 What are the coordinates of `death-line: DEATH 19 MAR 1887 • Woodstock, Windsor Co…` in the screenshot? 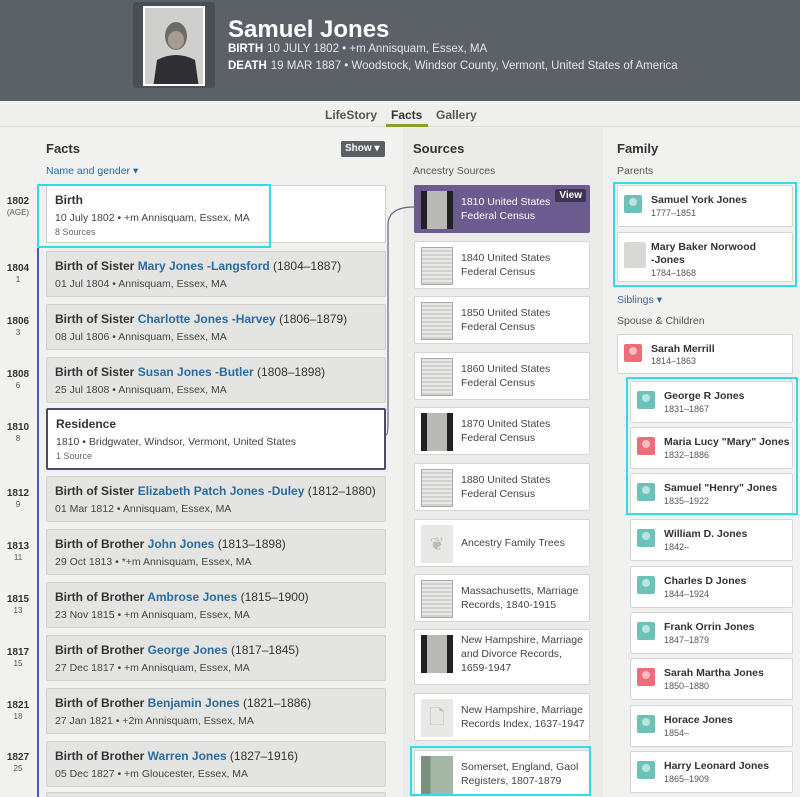 It's located at (453, 66).